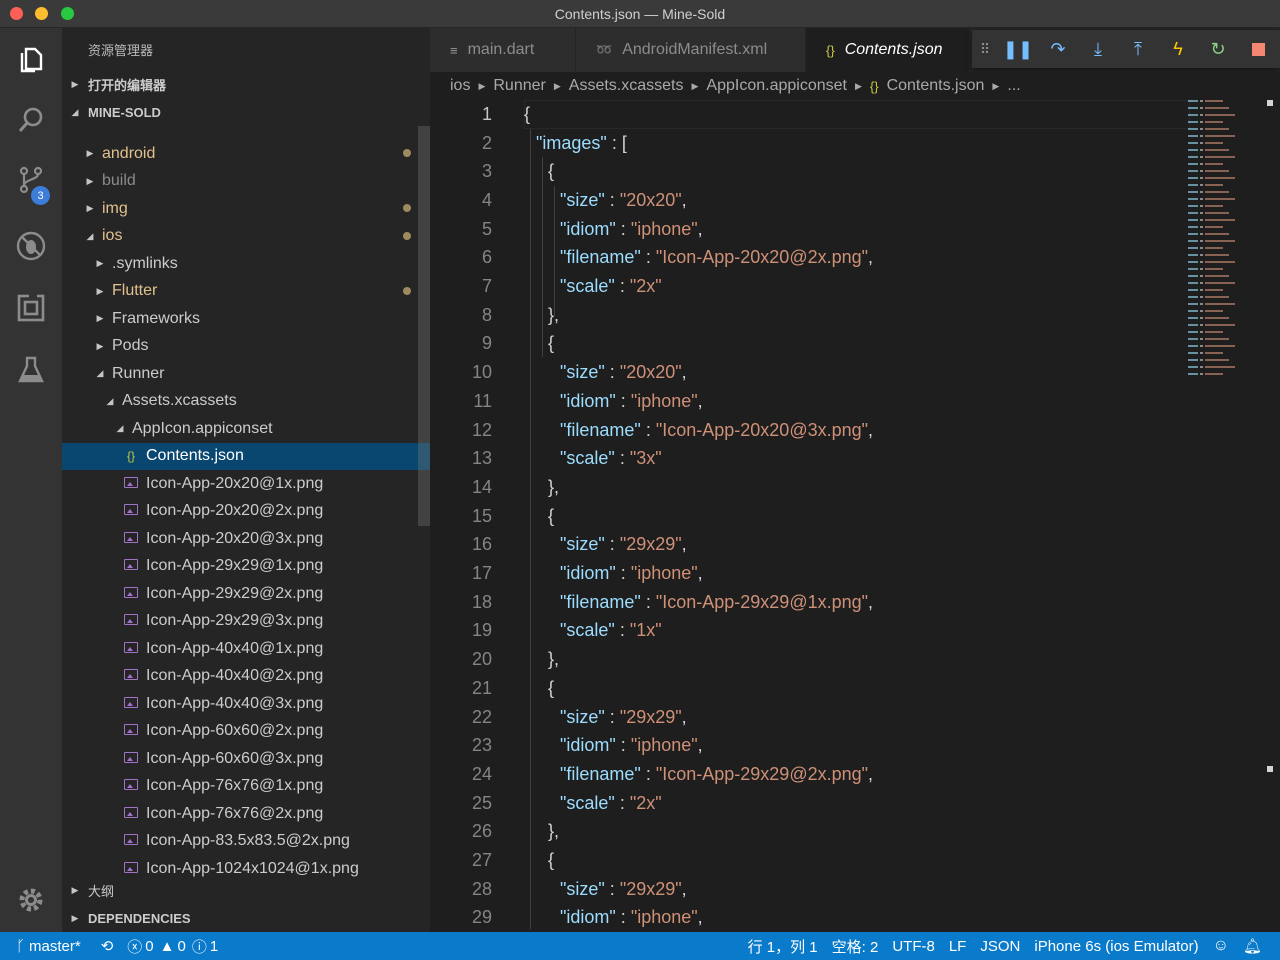 This screenshot has width=1280, height=960. I want to click on tree-folder: ◢ ios, so click(246, 236).